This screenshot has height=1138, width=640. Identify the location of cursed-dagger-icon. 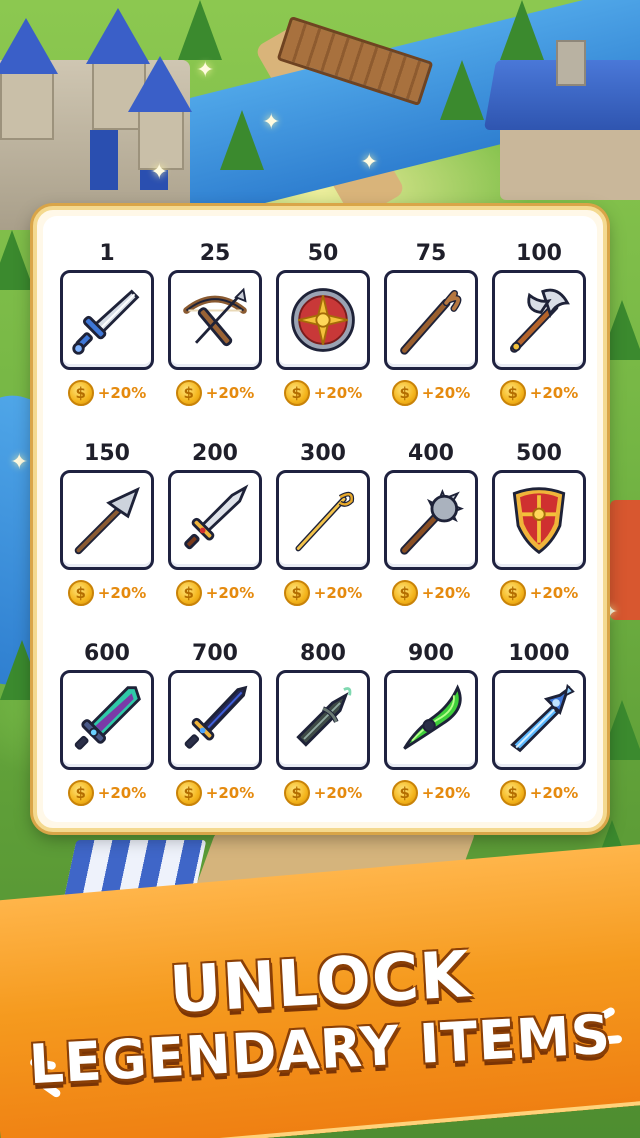
(324, 717).